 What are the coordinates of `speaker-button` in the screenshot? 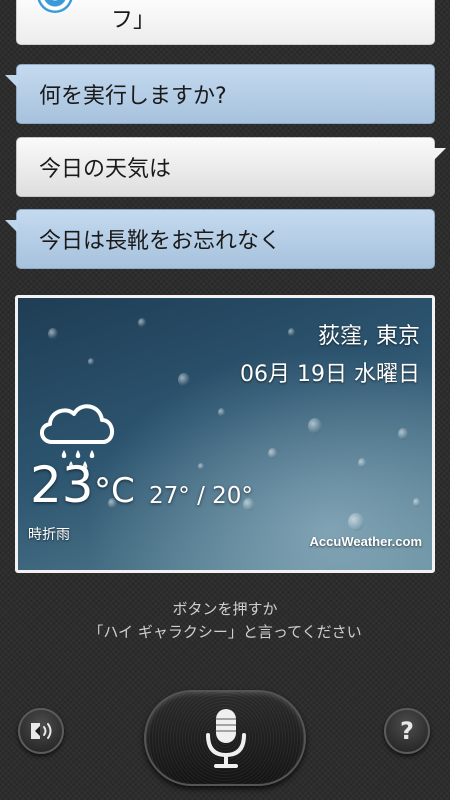 It's located at (41, 731).